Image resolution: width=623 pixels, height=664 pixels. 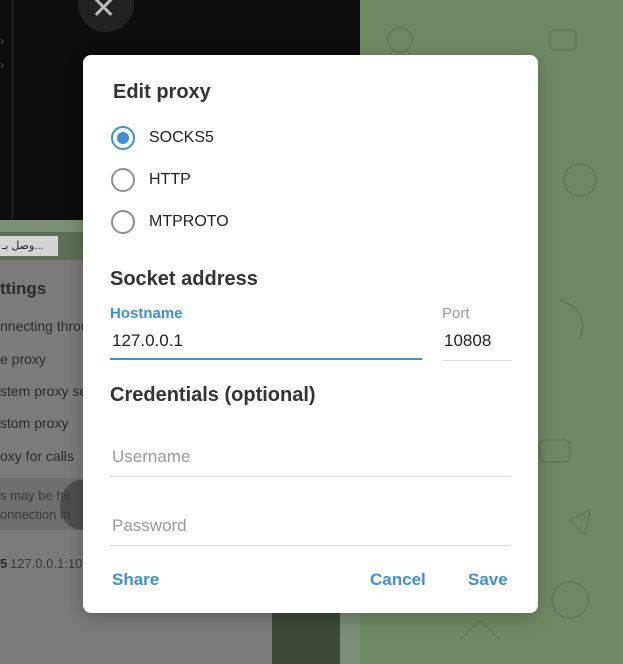 I want to click on proxy-entry-address: 127.0.0.1:10, so click(x=46, y=563).